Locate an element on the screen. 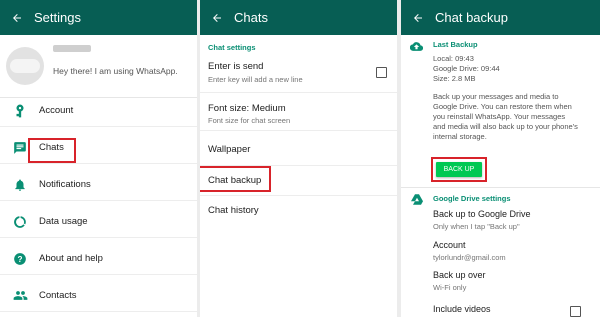 The image size is (600, 317). page-title: Chats is located at coordinates (251, 17).